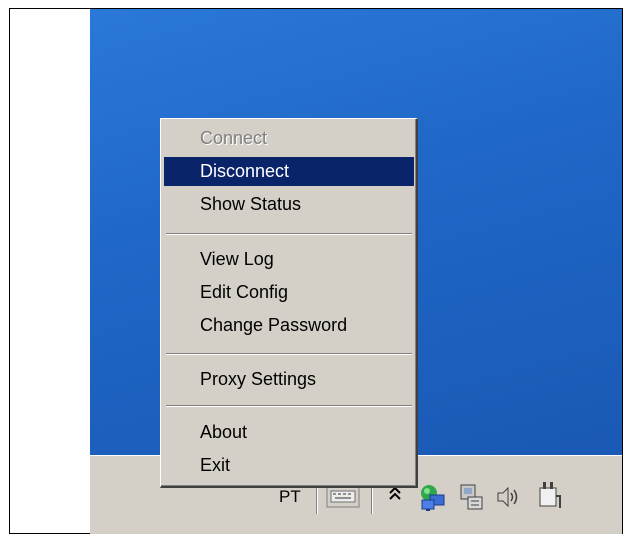 This screenshot has width=625, height=536. I want to click on menu-item-about: About, so click(289, 432).